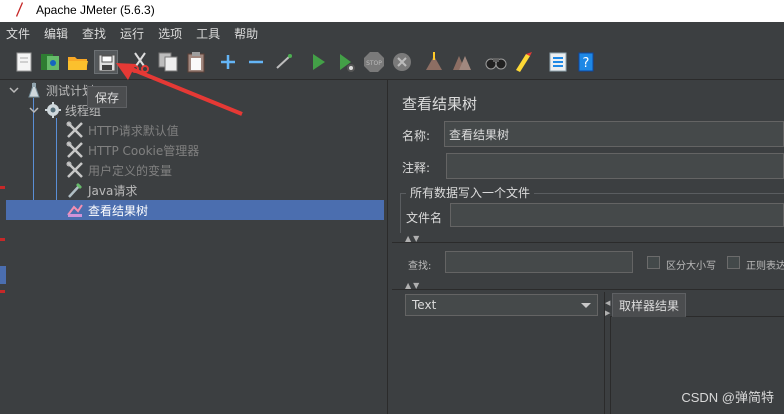 The width and height of the screenshot is (784, 414). What do you see at coordinates (53, 110) in the screenshot?
I see `thread-group-icon` at bounding box center [53, 110].